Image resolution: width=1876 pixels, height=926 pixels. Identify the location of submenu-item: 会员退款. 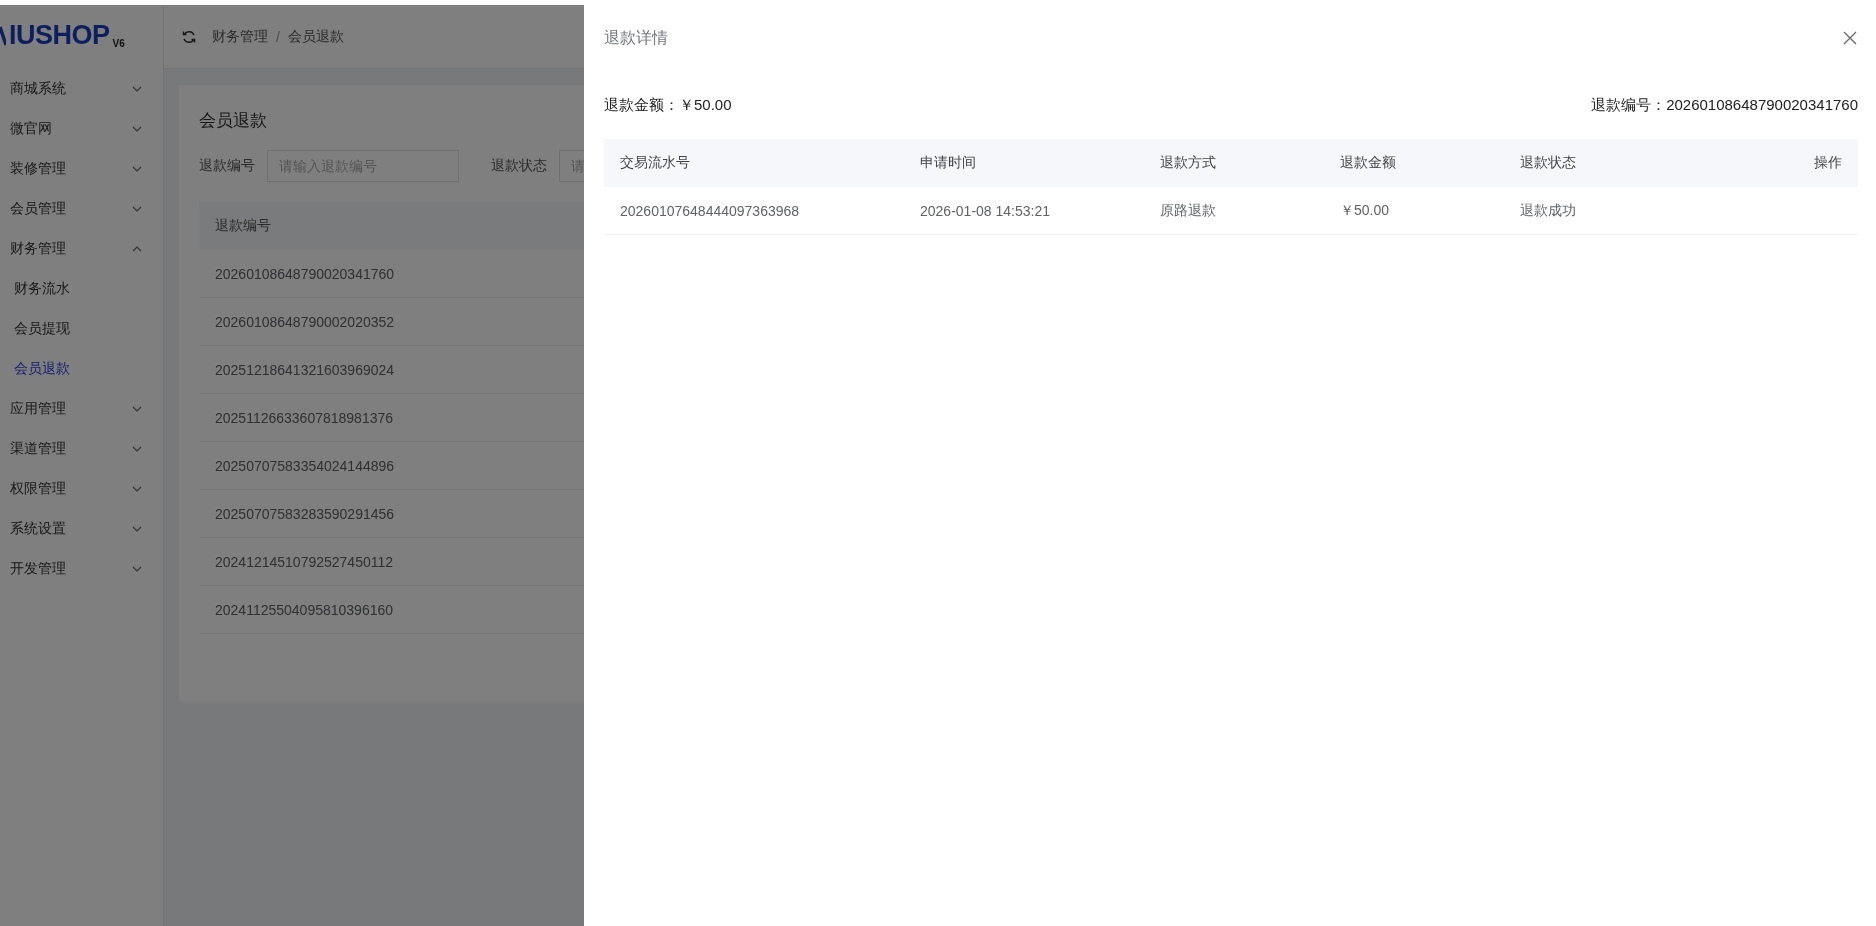
(81, 369).